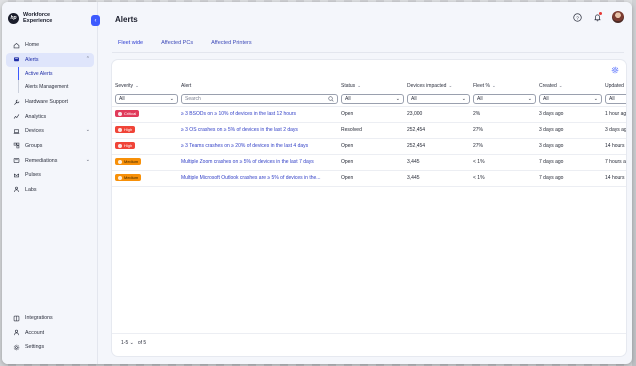 The height and width of the screenshot is (366, 636). Describe the element at coordinates (50, 347) in the screenshot. I see `sidebar-item-settings: Settings` at that location.